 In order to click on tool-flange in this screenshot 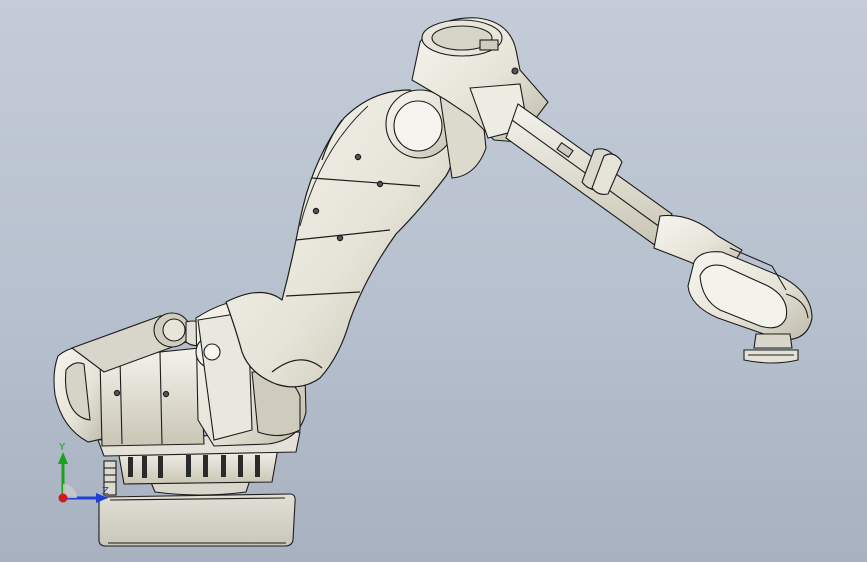, I will do `click(771, 348)`.